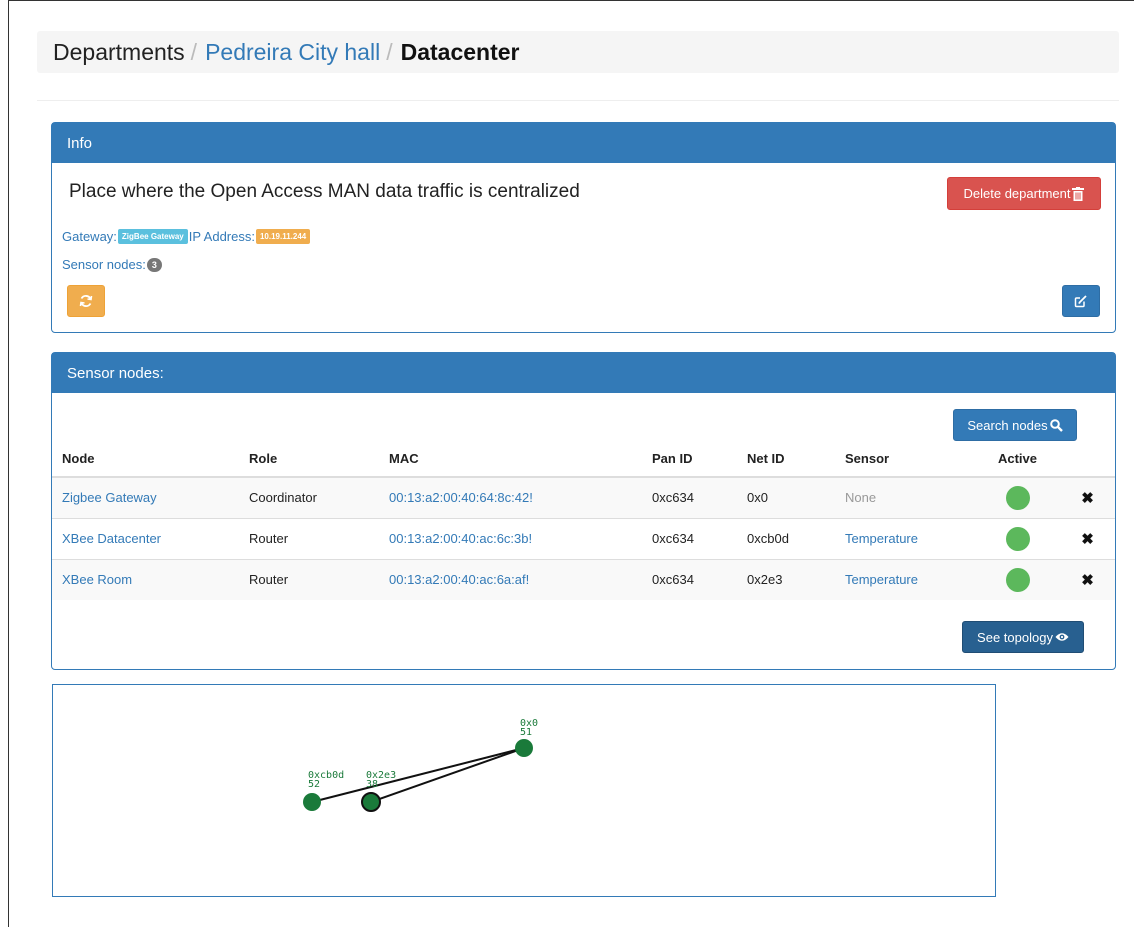  What do you see at coordinates (583, 373) in the screenshot?
I see `sensor-nodes-panel-heading: Sensor nodes:` at bounding box center [583, 373].